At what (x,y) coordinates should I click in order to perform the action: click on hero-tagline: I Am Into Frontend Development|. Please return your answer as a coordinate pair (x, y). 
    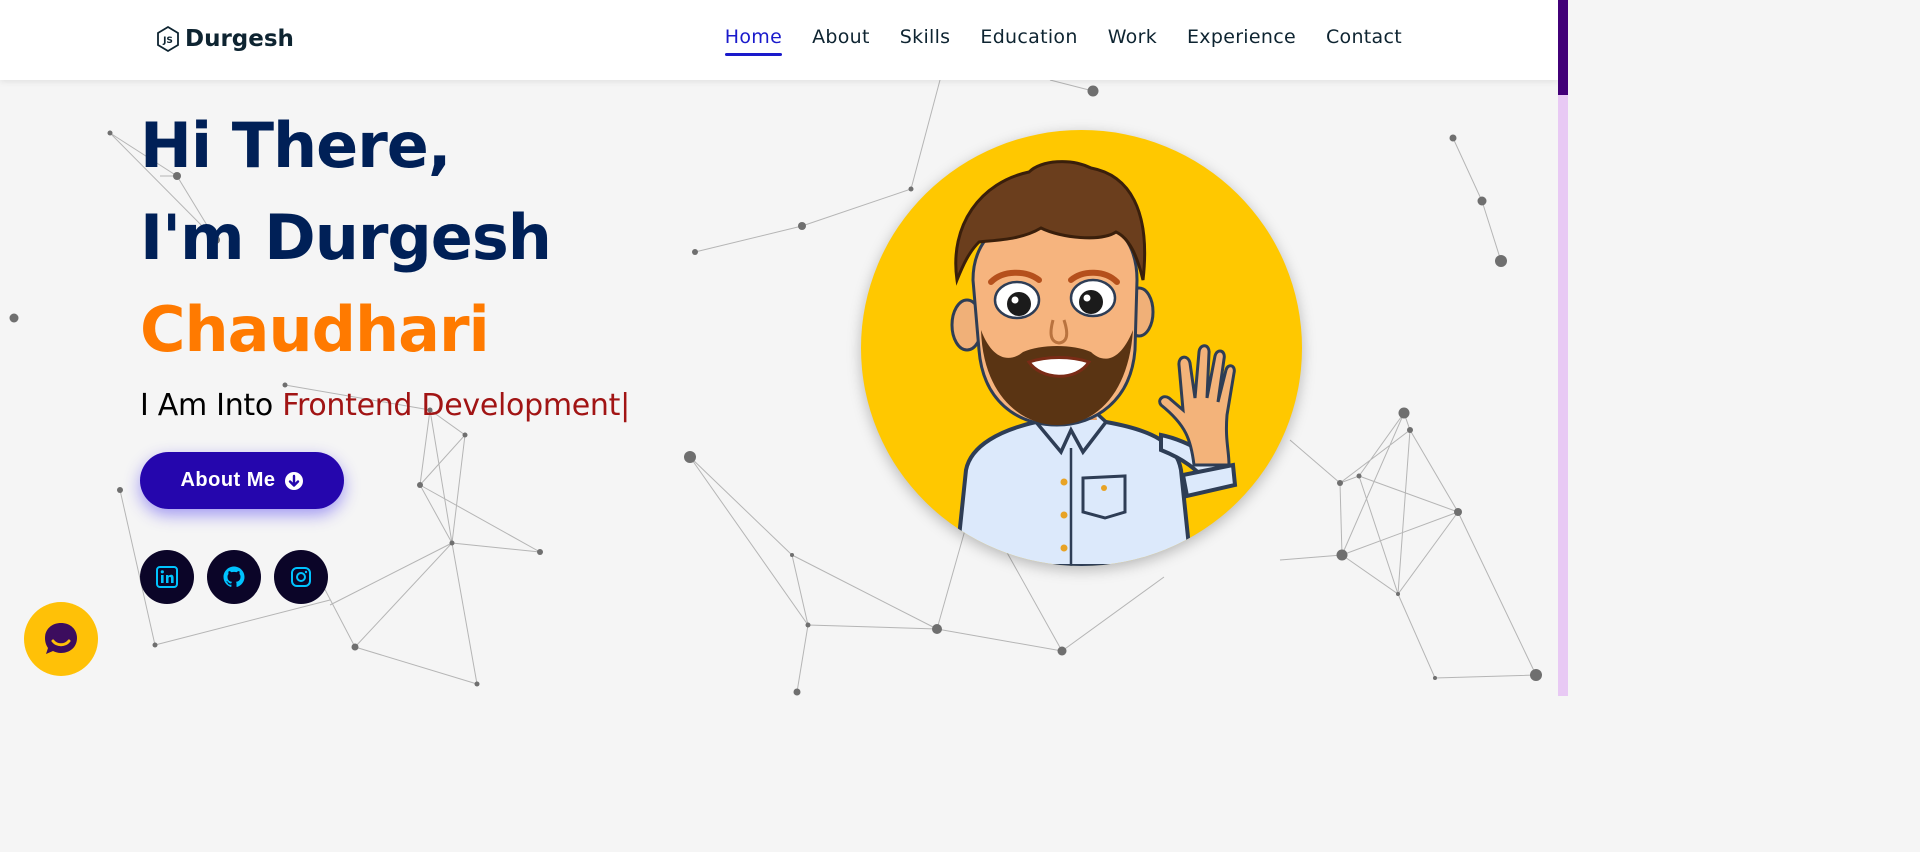
    Looking at the image, I should click on (385, 405).